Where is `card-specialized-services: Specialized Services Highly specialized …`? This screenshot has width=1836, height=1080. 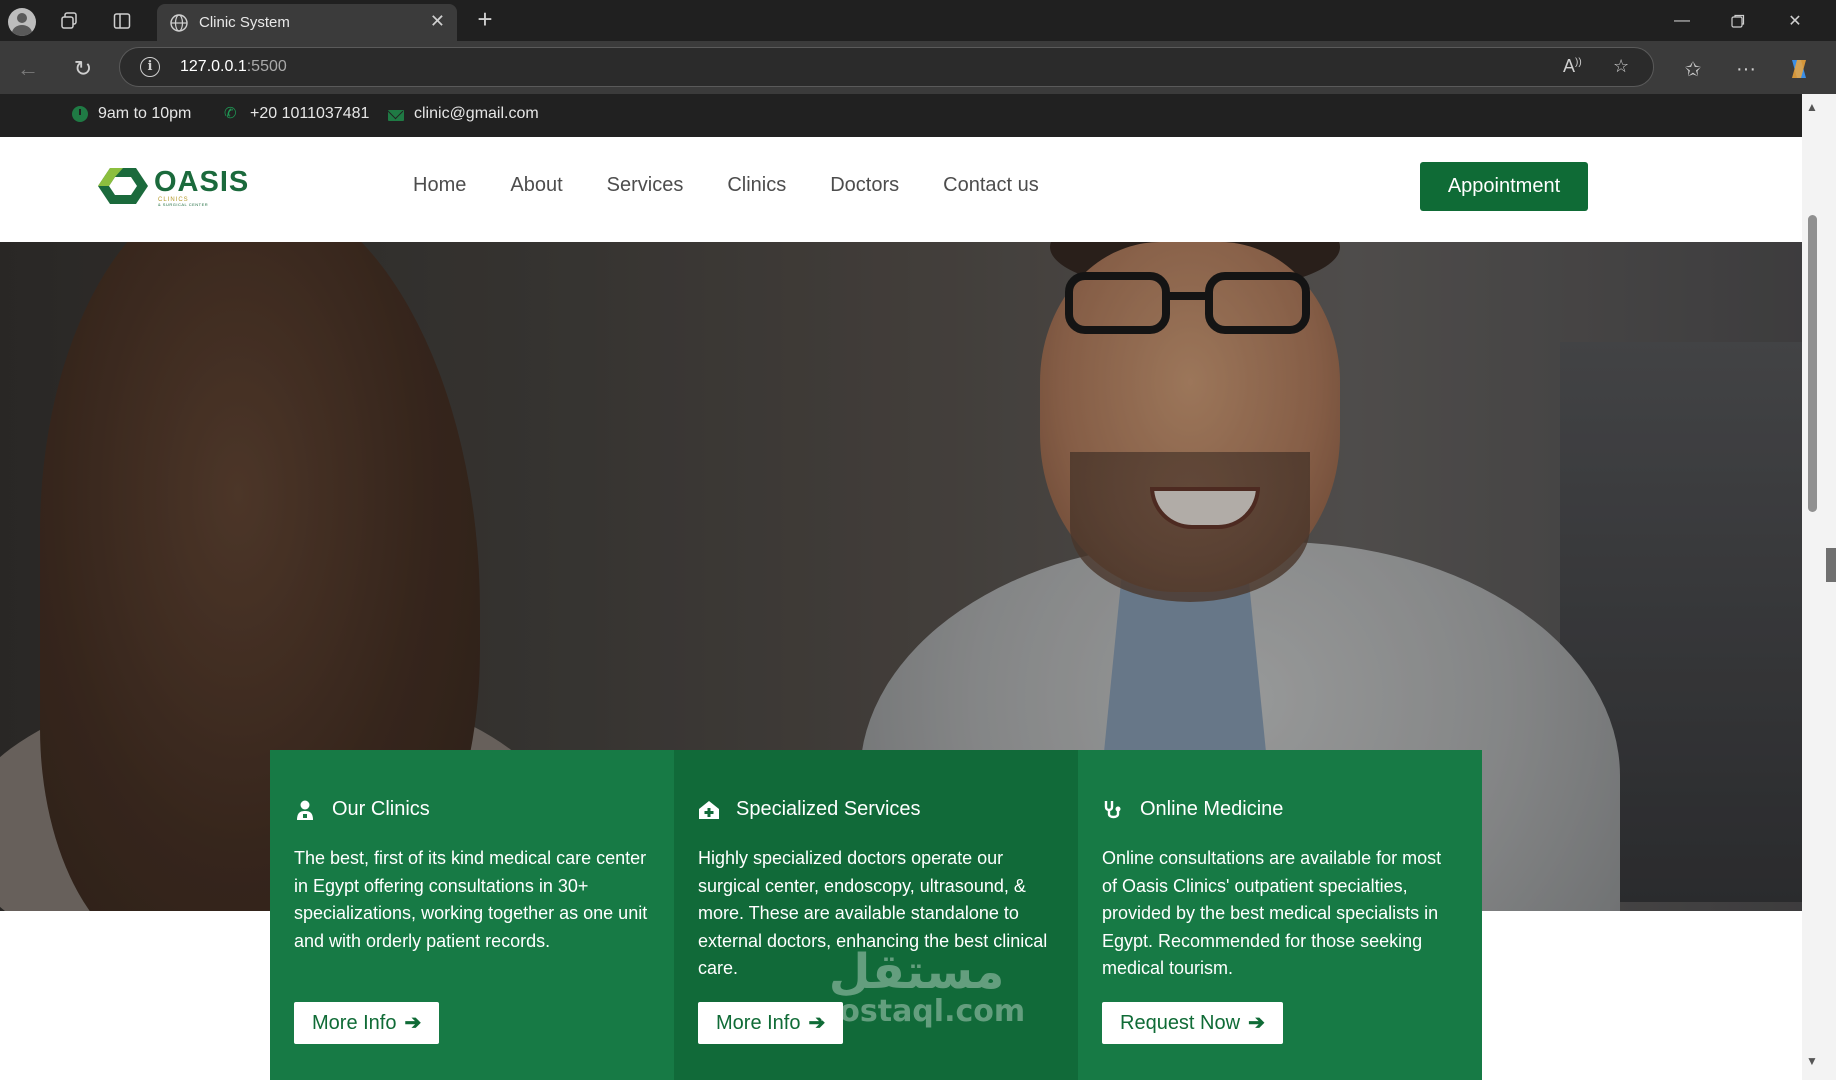 card-specialized-services: Specialized Services Highly specialized … is located at coordinates (876, 915).